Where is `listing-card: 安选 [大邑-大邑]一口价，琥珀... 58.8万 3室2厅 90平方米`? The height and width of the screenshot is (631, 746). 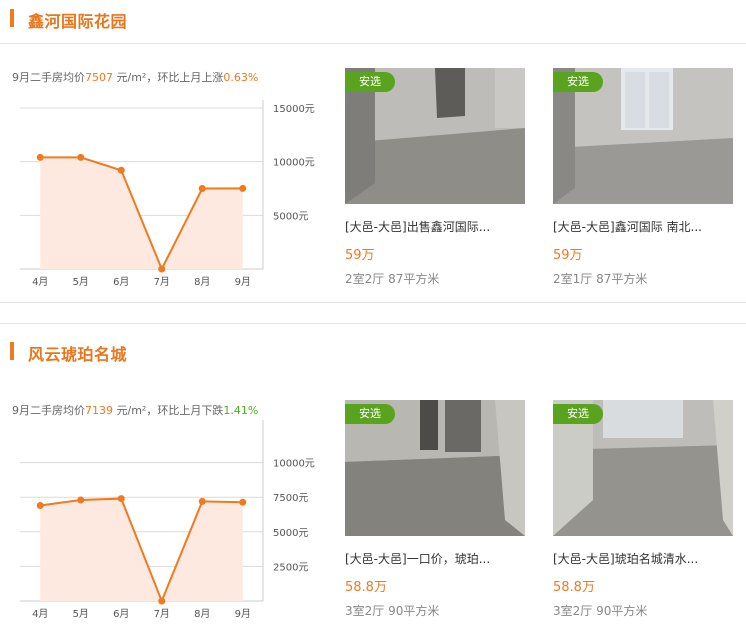 listing-card: 安选 [大邑-大邑]一口价，琥珀... 58.8万 3室2厅 90平方米 is located at coordinates (435, 509).